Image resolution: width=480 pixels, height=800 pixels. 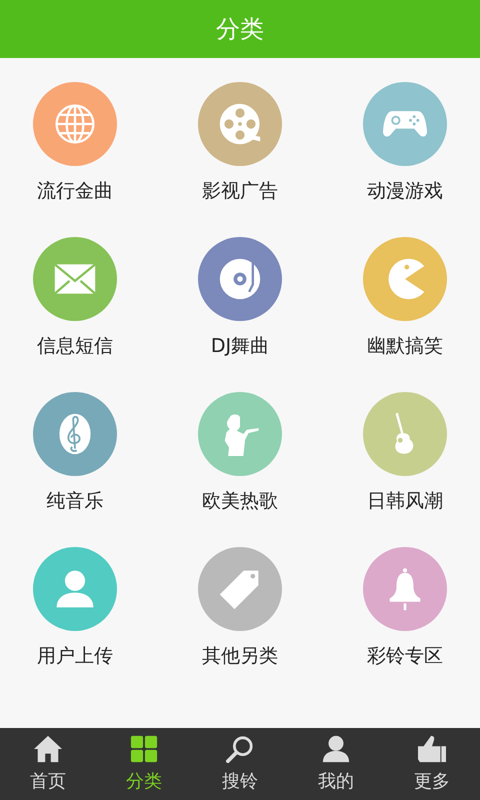 What do you see at coordinates (48, 764) in the screenshot?
I see `tab: 首页` at bounding box center [48, 764].